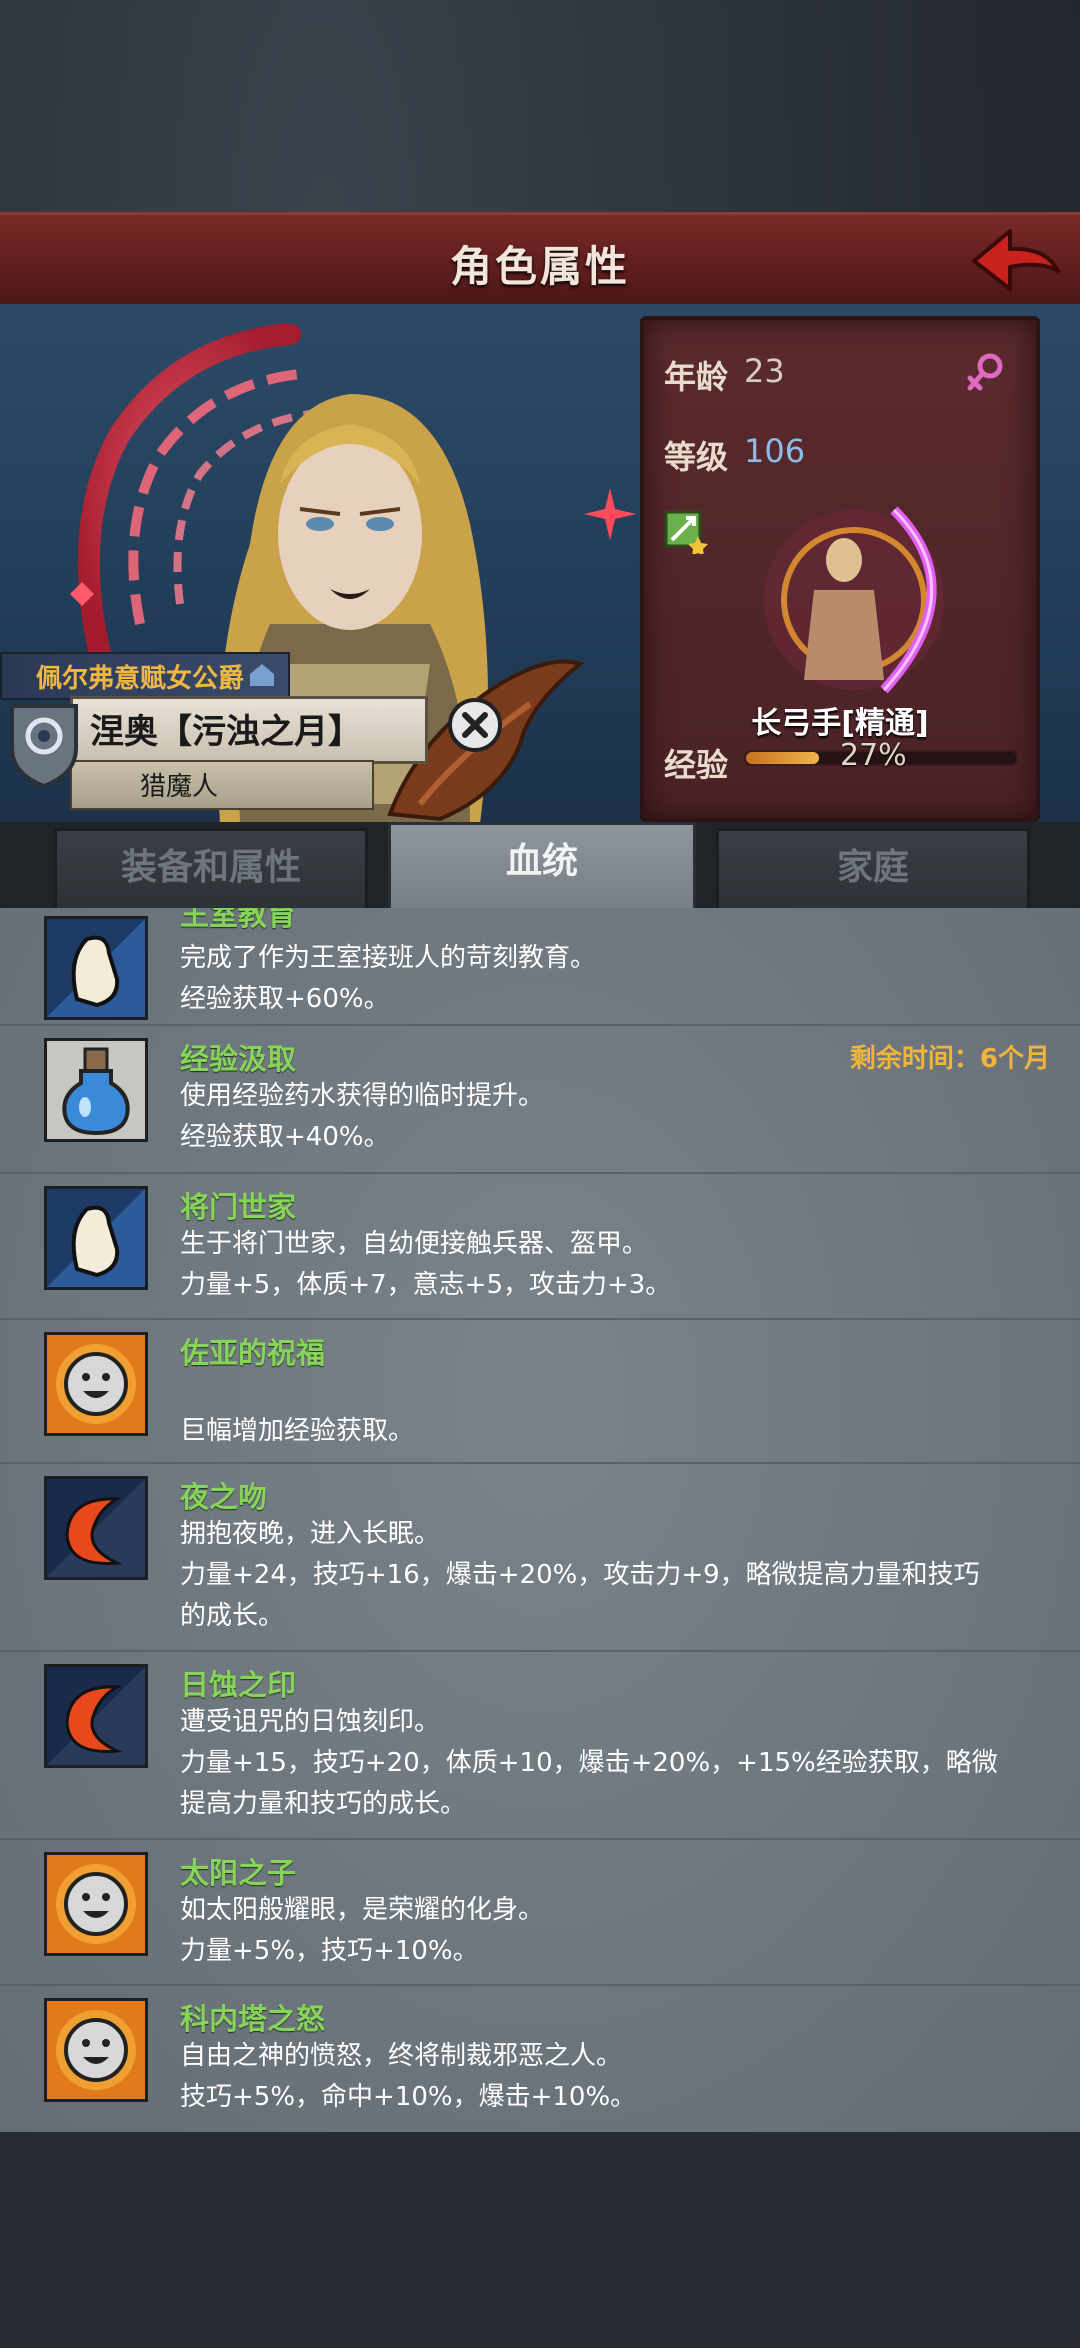 This screenshot has width=1080, height=2348. Describe the element at coordinates (253, 1353) in the screenshot. I see `trait-name: 佐亚的祝福` at that location.